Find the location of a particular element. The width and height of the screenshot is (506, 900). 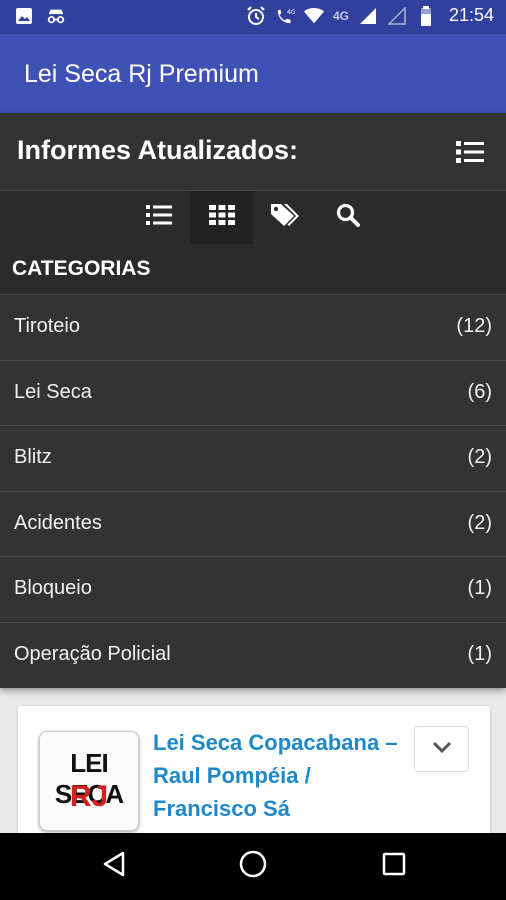

status-bar: 4G 4G 21:54 is located at coordinates (253, 17).